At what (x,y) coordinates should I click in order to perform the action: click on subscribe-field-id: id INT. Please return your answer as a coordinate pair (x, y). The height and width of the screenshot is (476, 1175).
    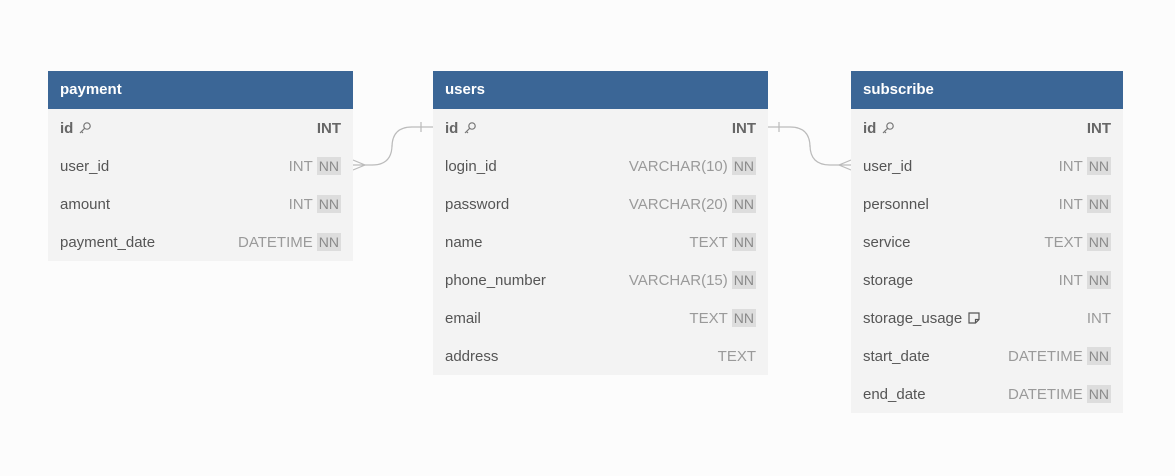
    Looking at the image, I should click on (987, 128).